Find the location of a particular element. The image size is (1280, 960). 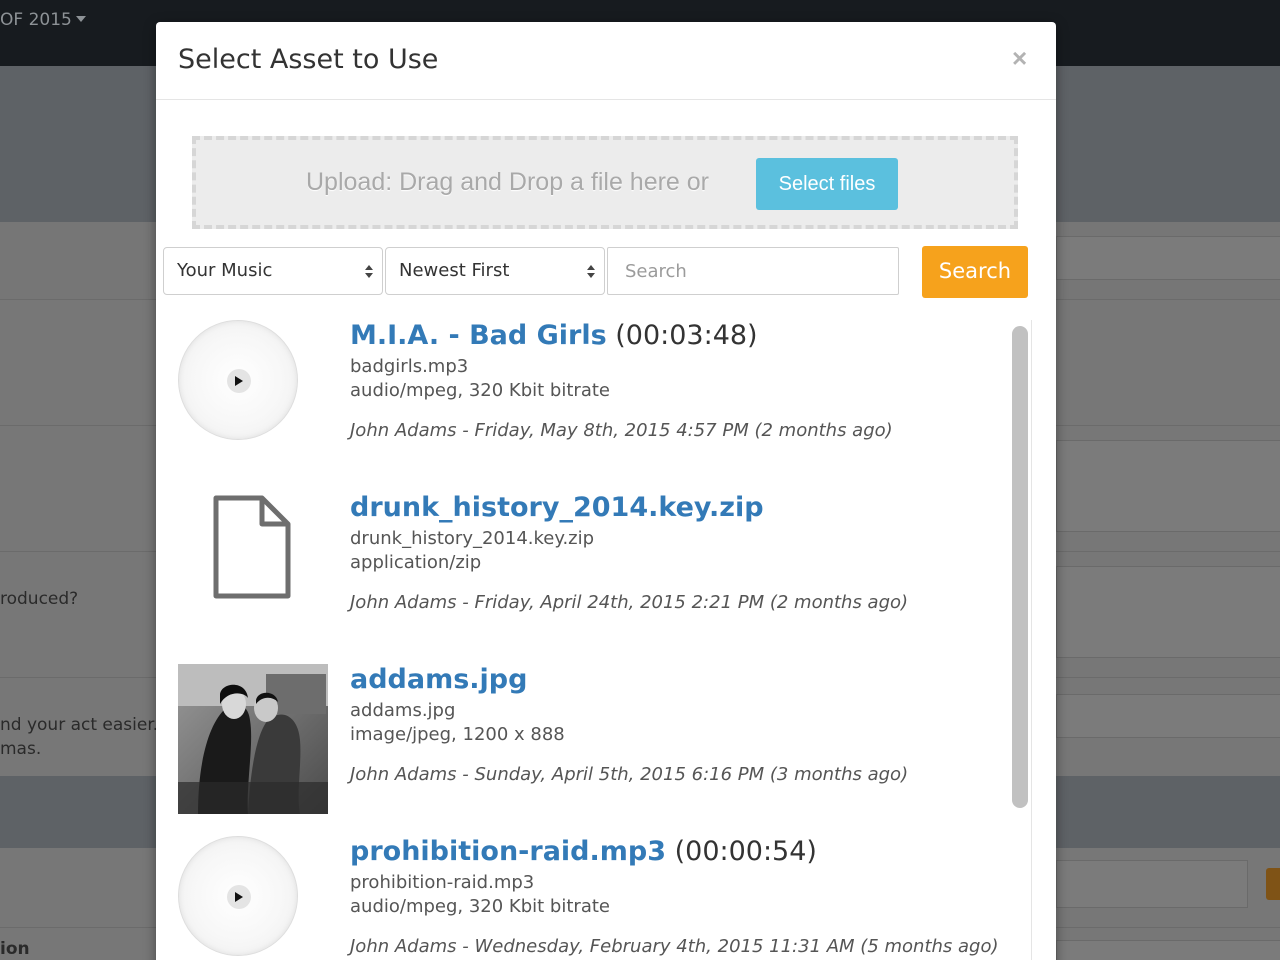

caret-down-icon is located at coordinates (80, 19).